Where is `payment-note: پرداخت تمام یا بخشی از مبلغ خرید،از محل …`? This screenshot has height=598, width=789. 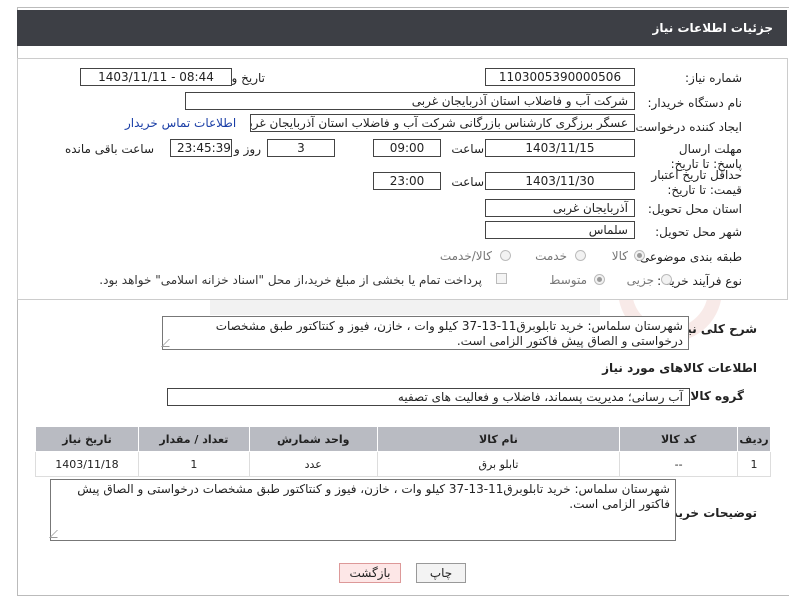 payment-note: پرداخت تمام یا بخشی از مبلغ خرید،از محل … is located at coordinates (290, 280).